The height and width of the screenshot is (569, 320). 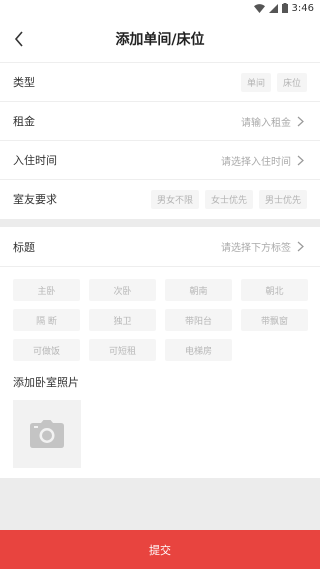 I want to click on move-in-row: 入住时间 请选择入住时间, so click(x=160, y=159).